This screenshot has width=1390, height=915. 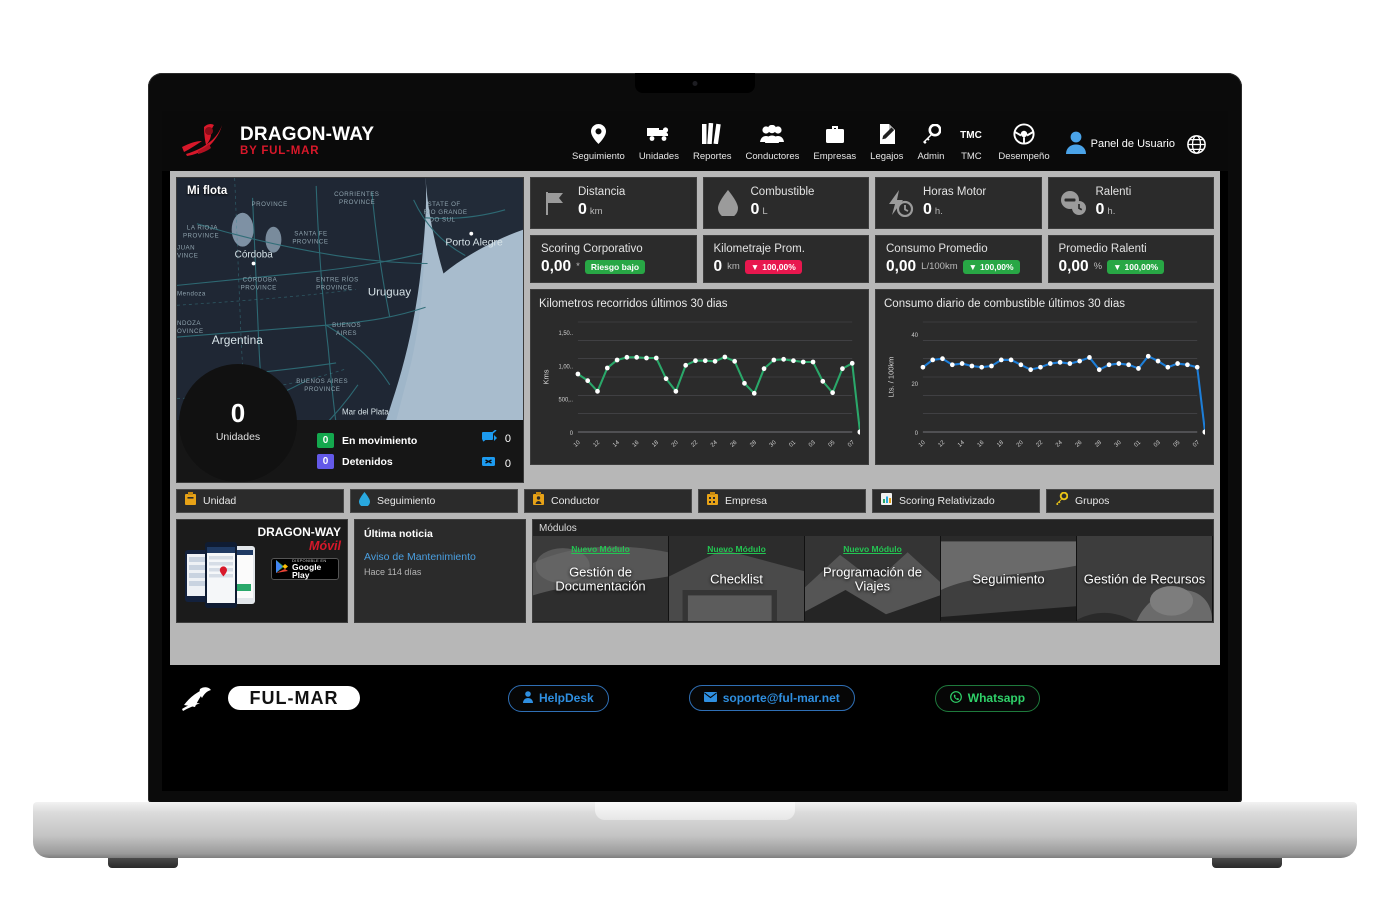 What do you see at coordinates (474, 243) in the screenshot?
I see `svg-text: Porto Alegre` at bounding box center [474, 243].